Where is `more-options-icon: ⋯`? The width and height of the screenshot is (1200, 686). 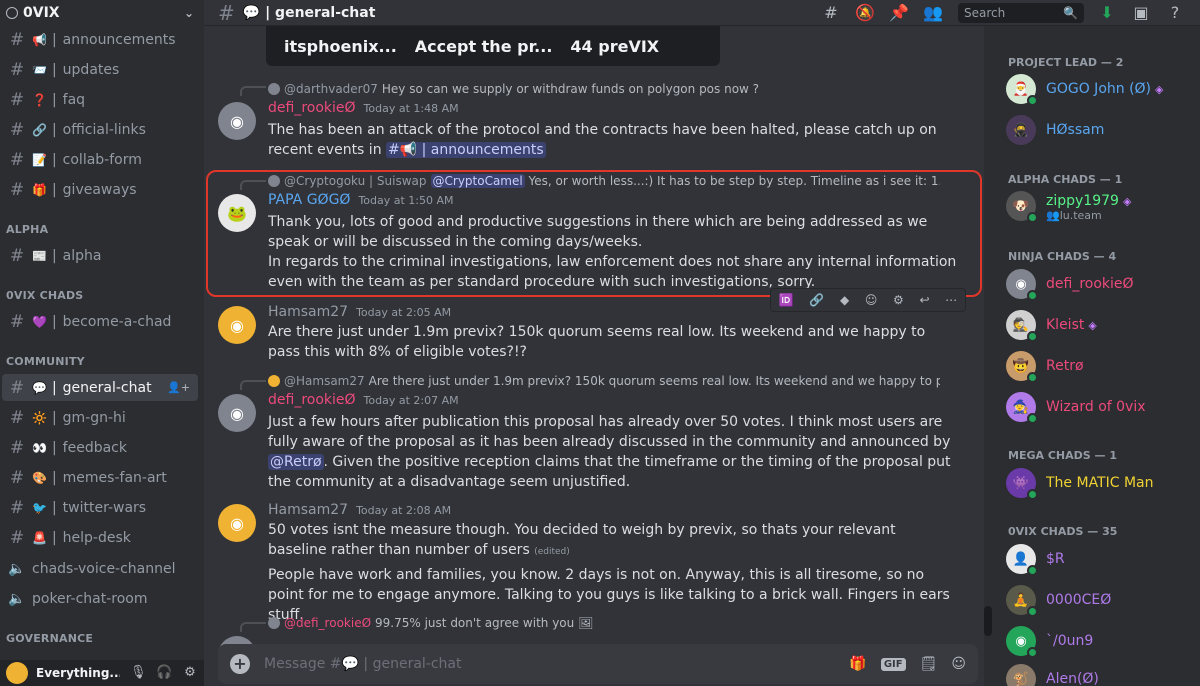
more-options-icon: ⋯ is located at coordinates (951, 300).